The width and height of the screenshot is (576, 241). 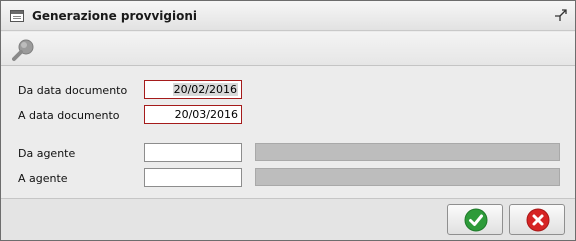 What do you see at coordinates (73, 90) in the screenshot?
I see `da-data-documento-label: Da data documento` at bounding box center [73, 90].